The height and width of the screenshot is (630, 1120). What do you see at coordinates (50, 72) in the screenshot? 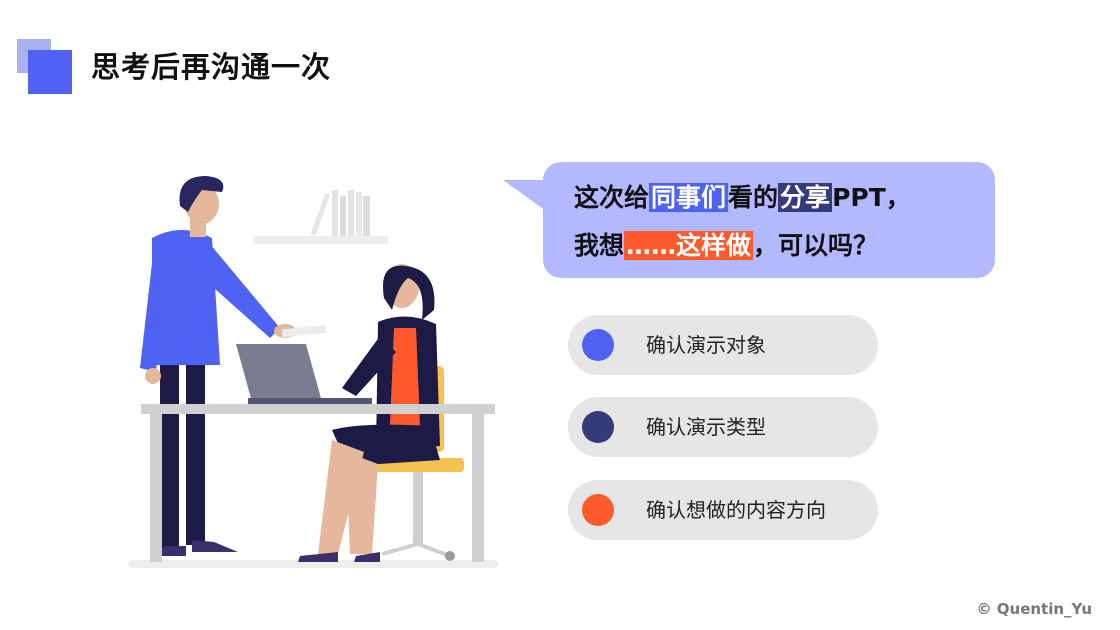
I see `logo-square-front` at bounding box center [50, 72].